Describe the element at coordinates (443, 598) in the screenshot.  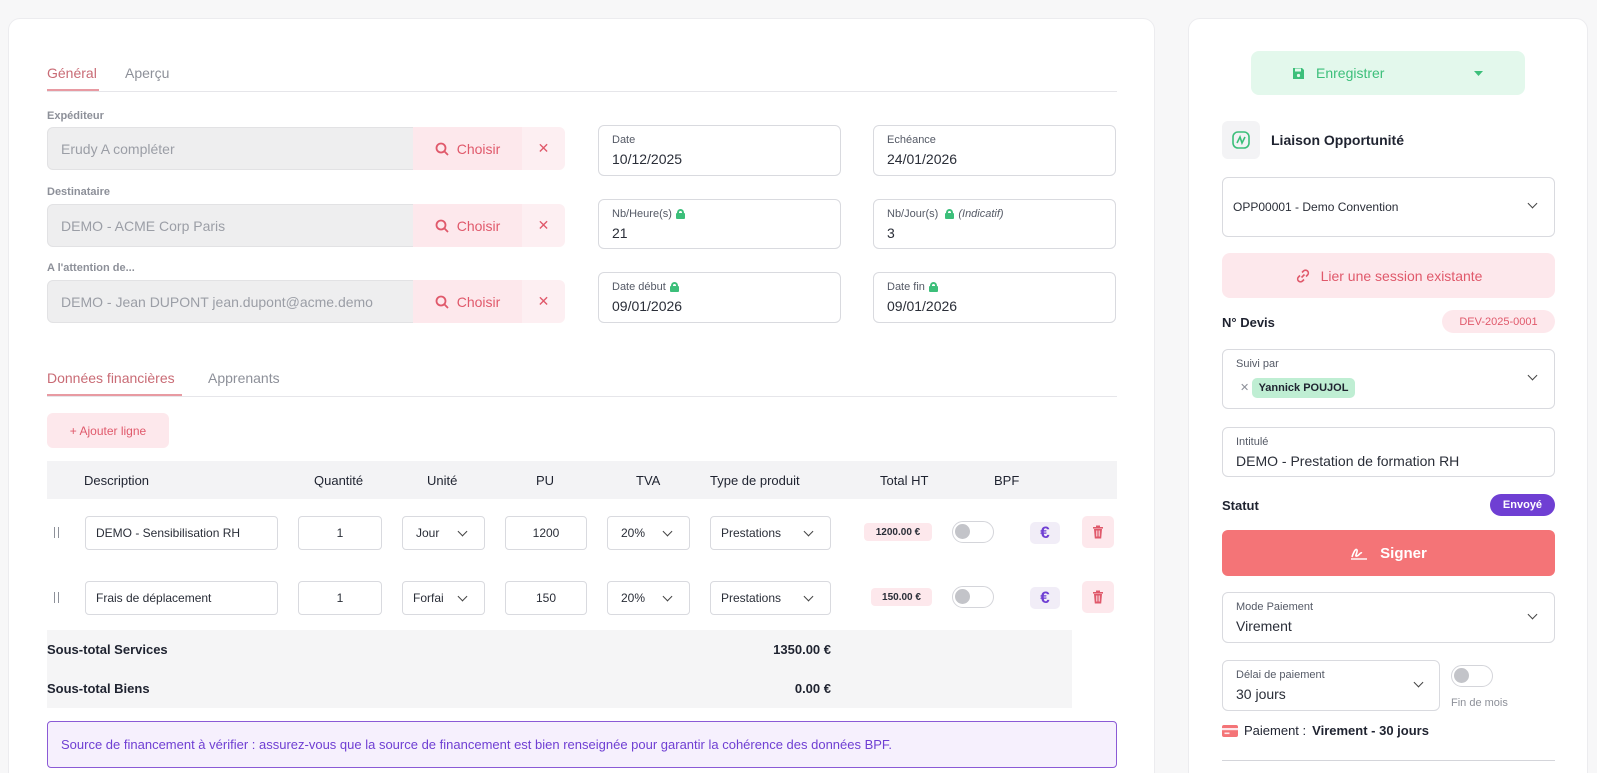
I see `row2-unite-select: Forfai` at that location.